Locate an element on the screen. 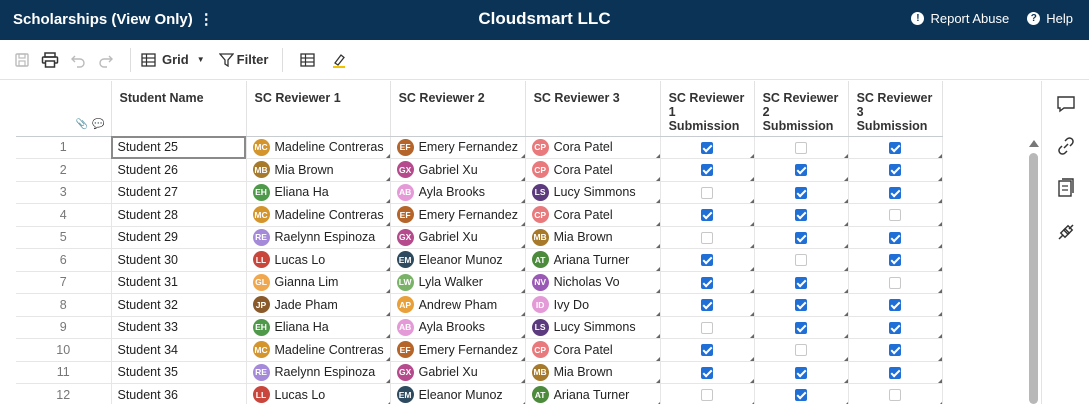  reviewer3-cell: NV Nicholas Vo is located at coordinates (593, 282).